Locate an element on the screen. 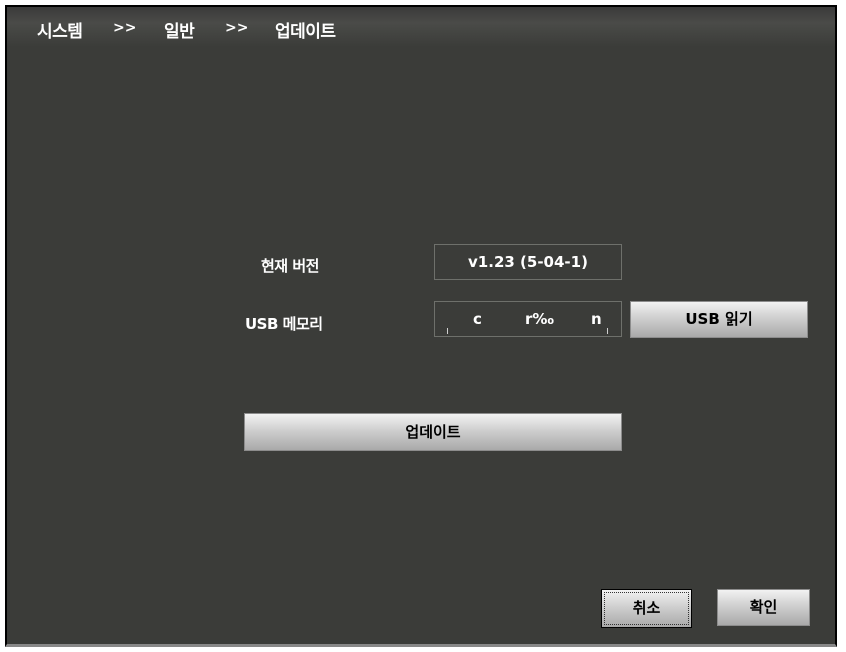 The image size is (846, 652). breadcrumb-item-system: 시스템 is located at coordinates (60, 29).